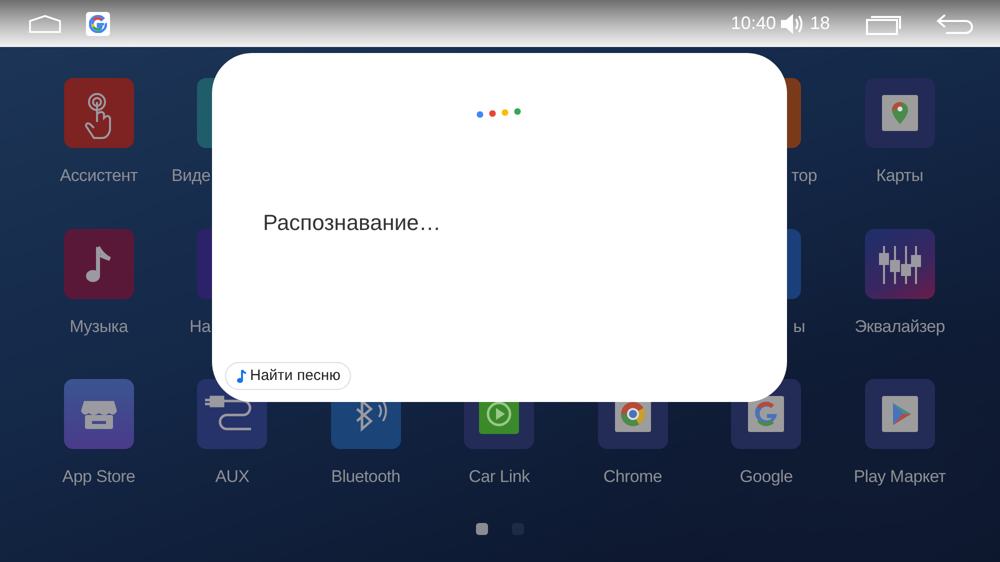 The height and width of the screenshot is (562, 1000). Describe the element at coordinates (899, 477) in the screenshot. I see `app-label: Play Маркет` at that location.